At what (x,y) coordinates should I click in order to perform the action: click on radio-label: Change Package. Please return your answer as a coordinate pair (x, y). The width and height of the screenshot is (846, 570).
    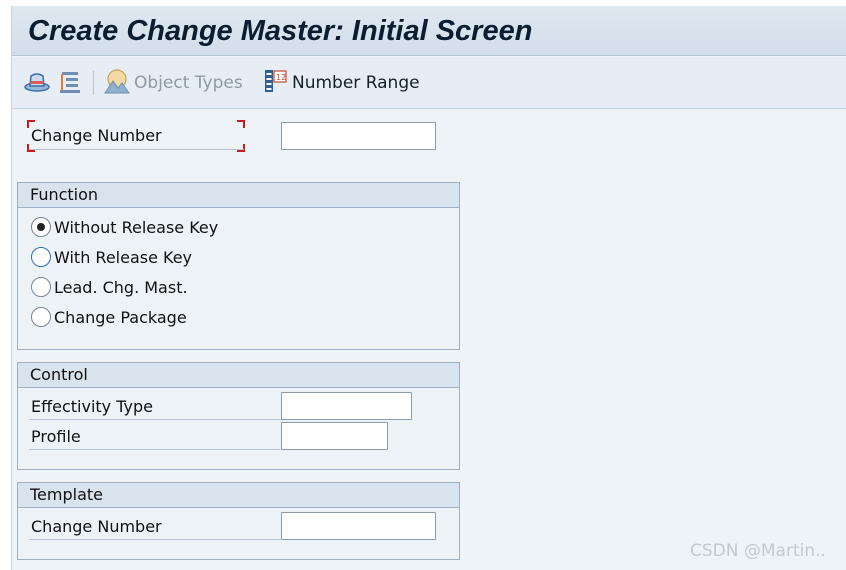
    Looking at the image, I should click on (120, 317).